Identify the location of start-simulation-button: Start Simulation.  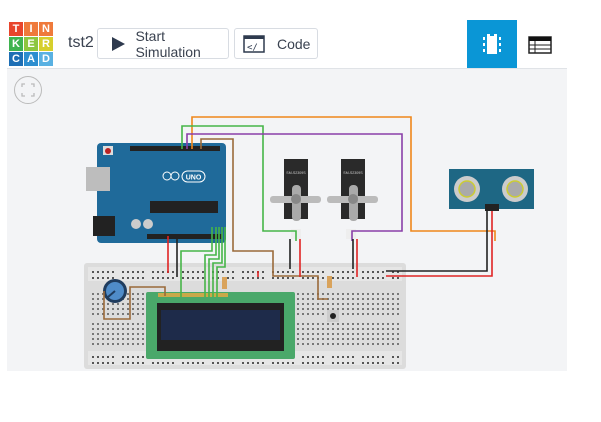
(163, 43).